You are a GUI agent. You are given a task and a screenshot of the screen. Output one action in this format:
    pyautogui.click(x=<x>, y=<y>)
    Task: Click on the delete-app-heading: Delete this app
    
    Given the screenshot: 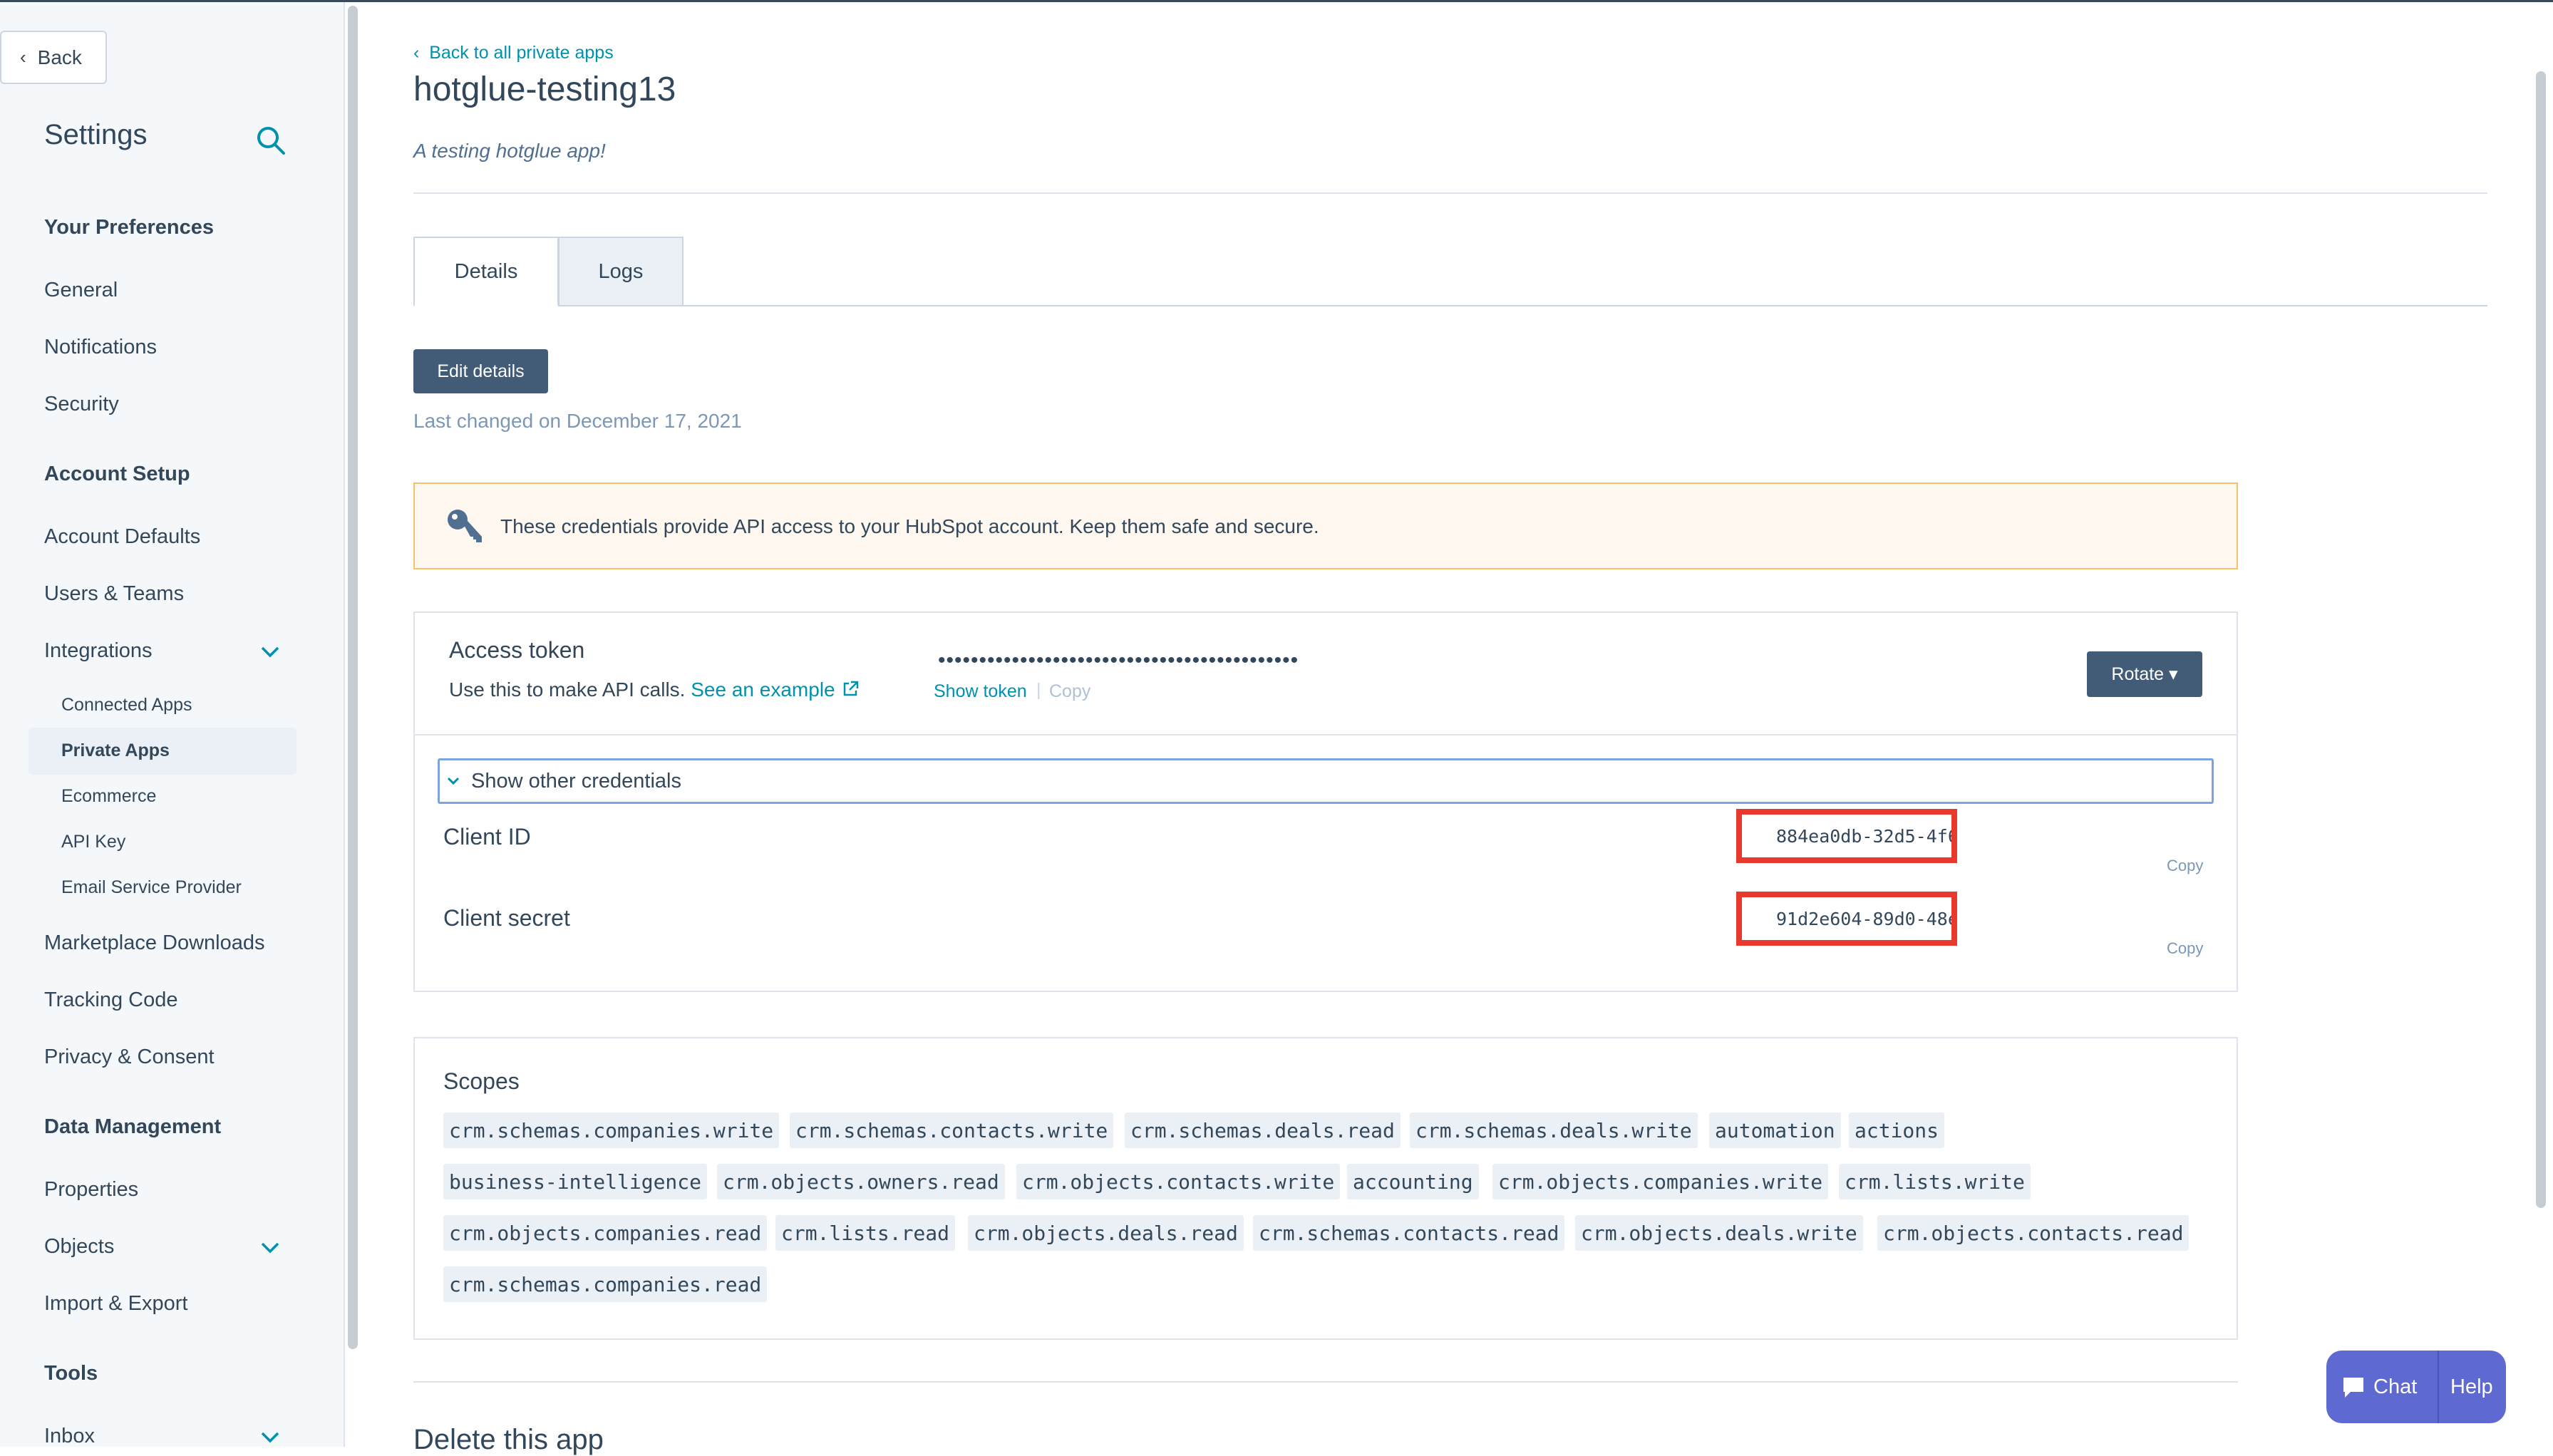 What is the action you would take?
    pyautogui.click(x=508, y=1439)
    